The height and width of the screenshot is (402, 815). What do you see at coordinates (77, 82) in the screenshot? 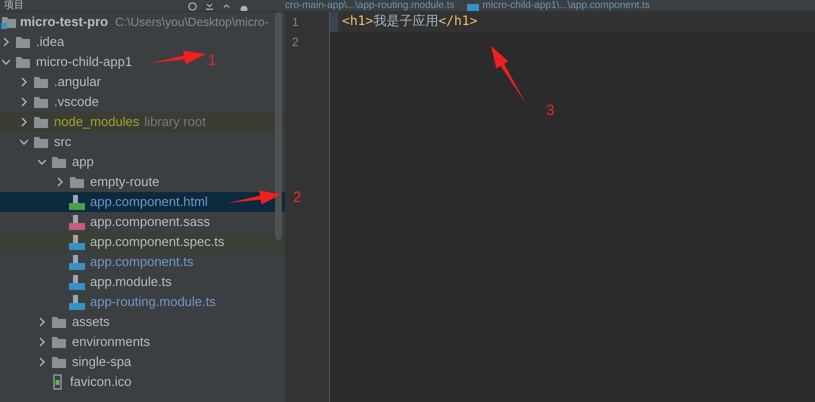
I see `item-label: .angular` at bounding box center [77, 82].